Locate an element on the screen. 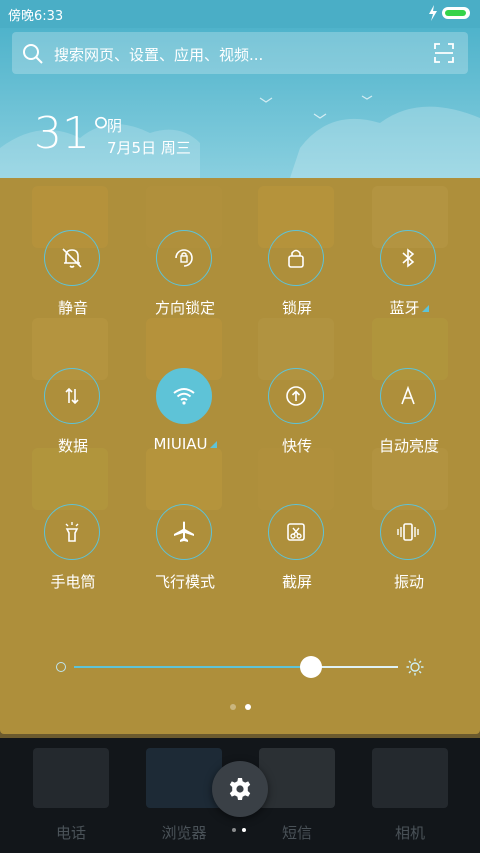  toggle-lock-screen: 锁屏 is located at coordinates (297, 285).